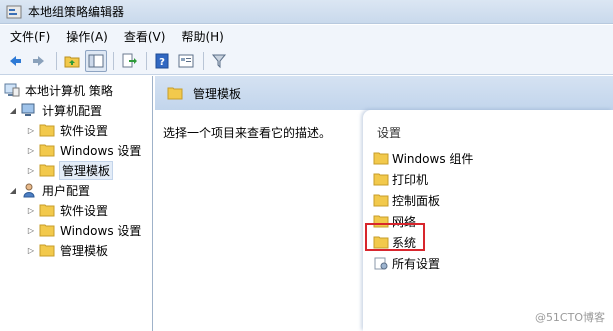 Image resolution: width=613 pixels, height=331 pixels. I want to click on list-item-label: Windows 组件, so click(433, 158).